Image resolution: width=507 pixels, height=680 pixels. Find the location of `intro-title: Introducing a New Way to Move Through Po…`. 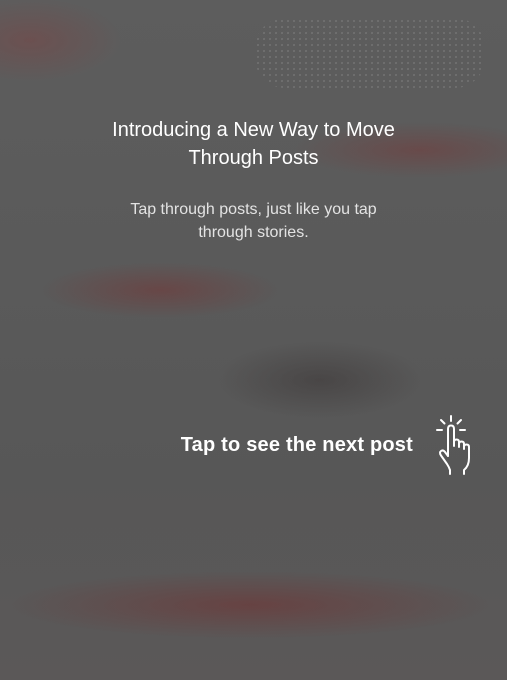

intro-title: Introducing a New Way to Move Through Po… is located at coordinates (253, 144).